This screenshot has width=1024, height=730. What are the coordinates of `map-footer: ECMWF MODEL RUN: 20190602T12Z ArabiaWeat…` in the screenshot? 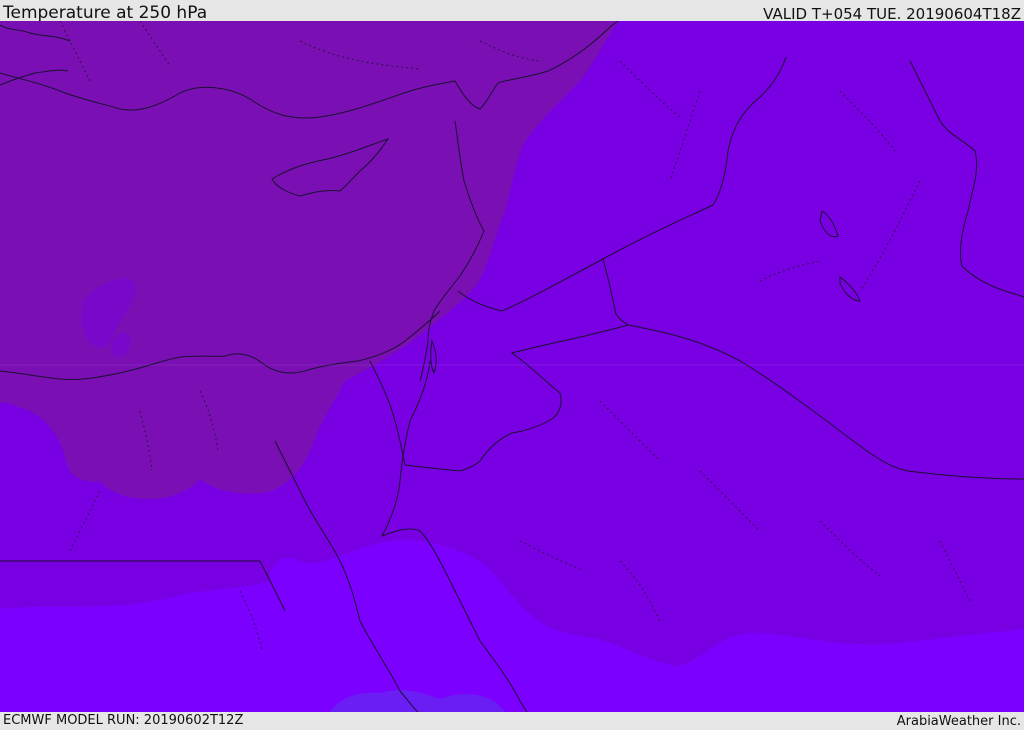 It's located at (512, 720).